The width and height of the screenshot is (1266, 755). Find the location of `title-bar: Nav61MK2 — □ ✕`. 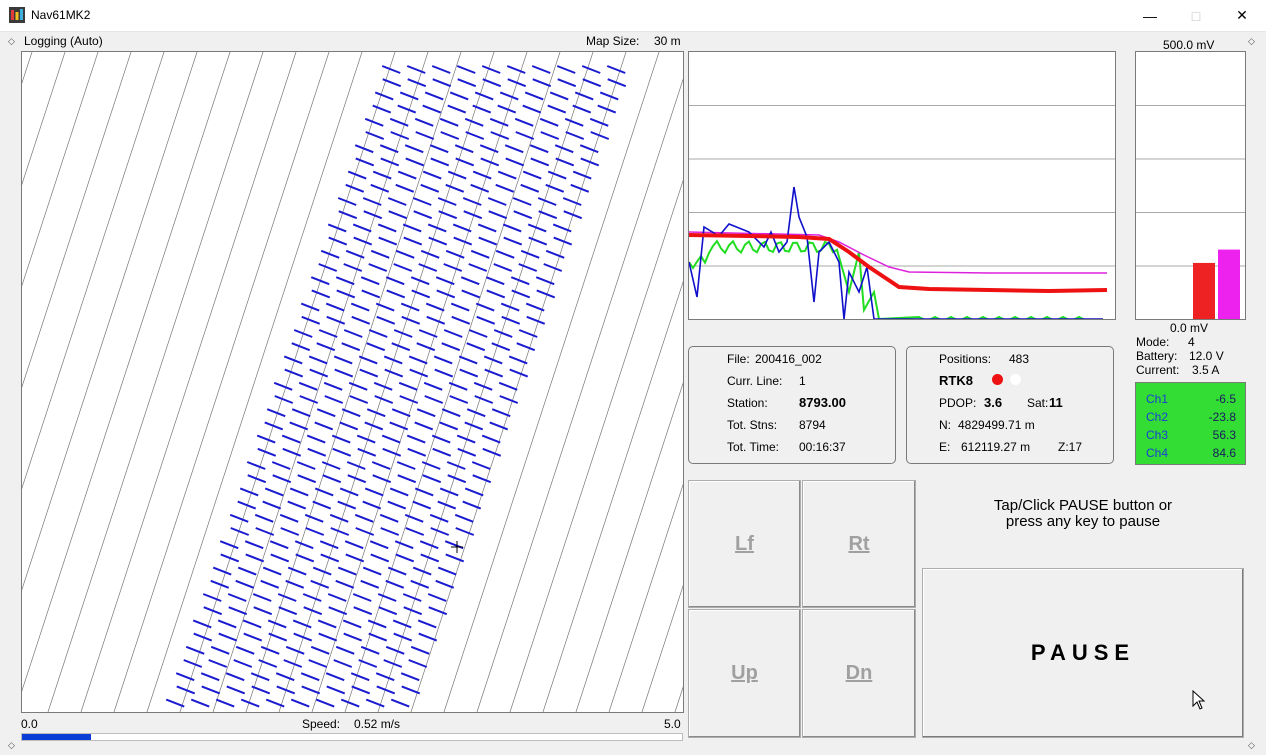

title-bar: Nav61MK2 — □ ✕ is located at coordinates (633, 16).